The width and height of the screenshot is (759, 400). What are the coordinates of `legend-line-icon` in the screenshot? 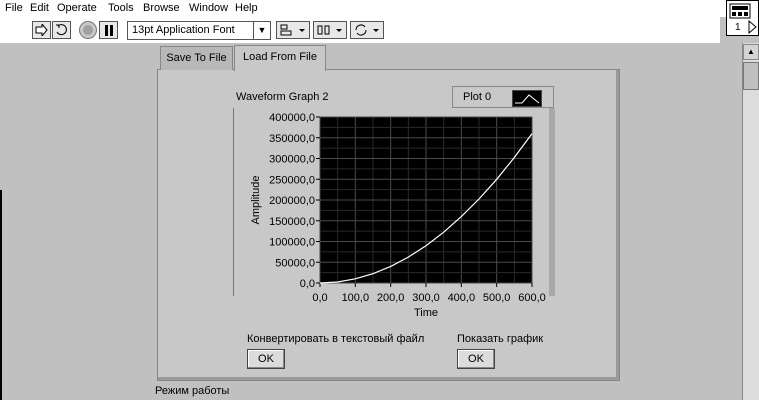 It's located at (527, 98).